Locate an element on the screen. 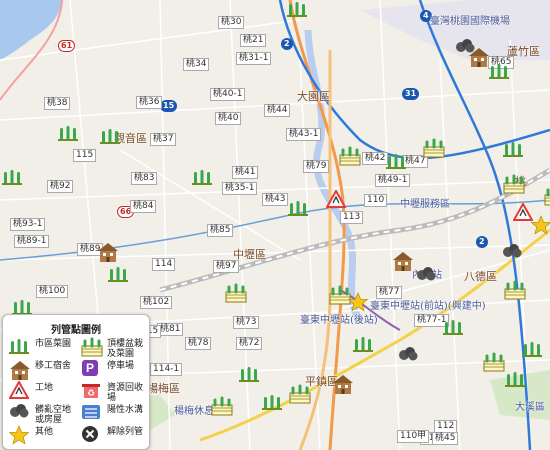 This screenshot has height=450, width=550. parcel-label: 桃83 is located at coordinates (144, 178).